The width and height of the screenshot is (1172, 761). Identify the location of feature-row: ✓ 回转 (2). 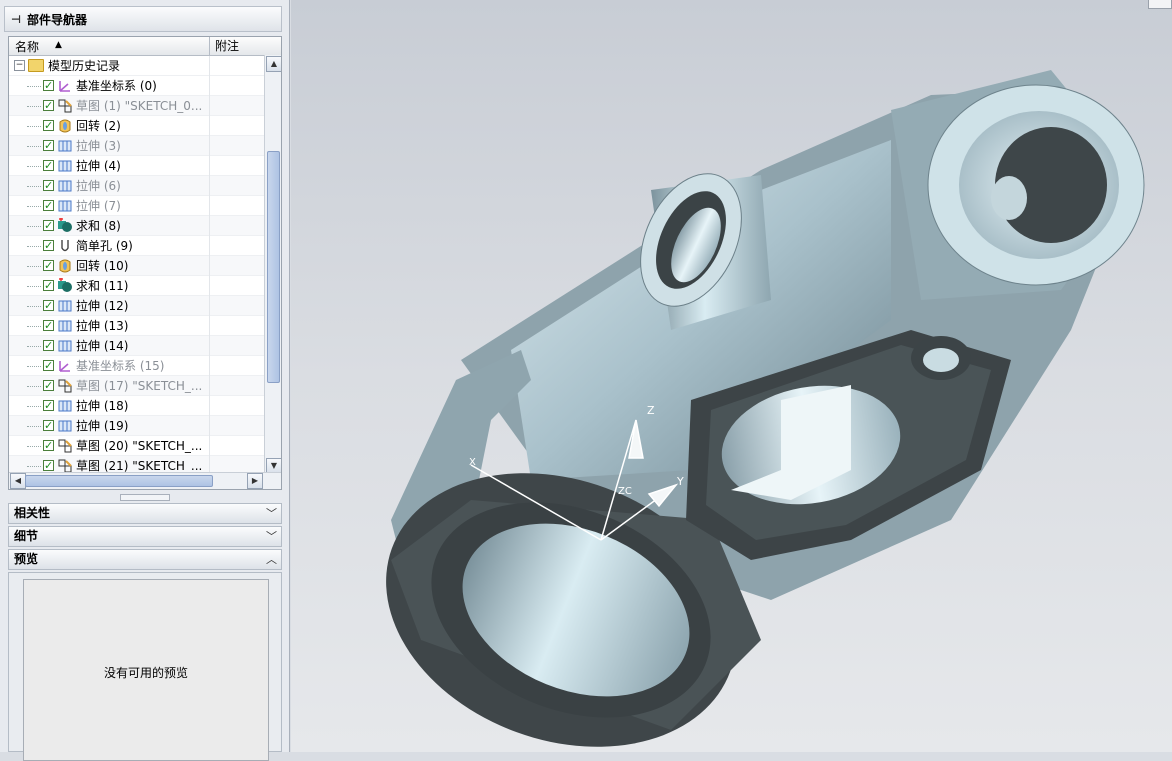
(137, 126).